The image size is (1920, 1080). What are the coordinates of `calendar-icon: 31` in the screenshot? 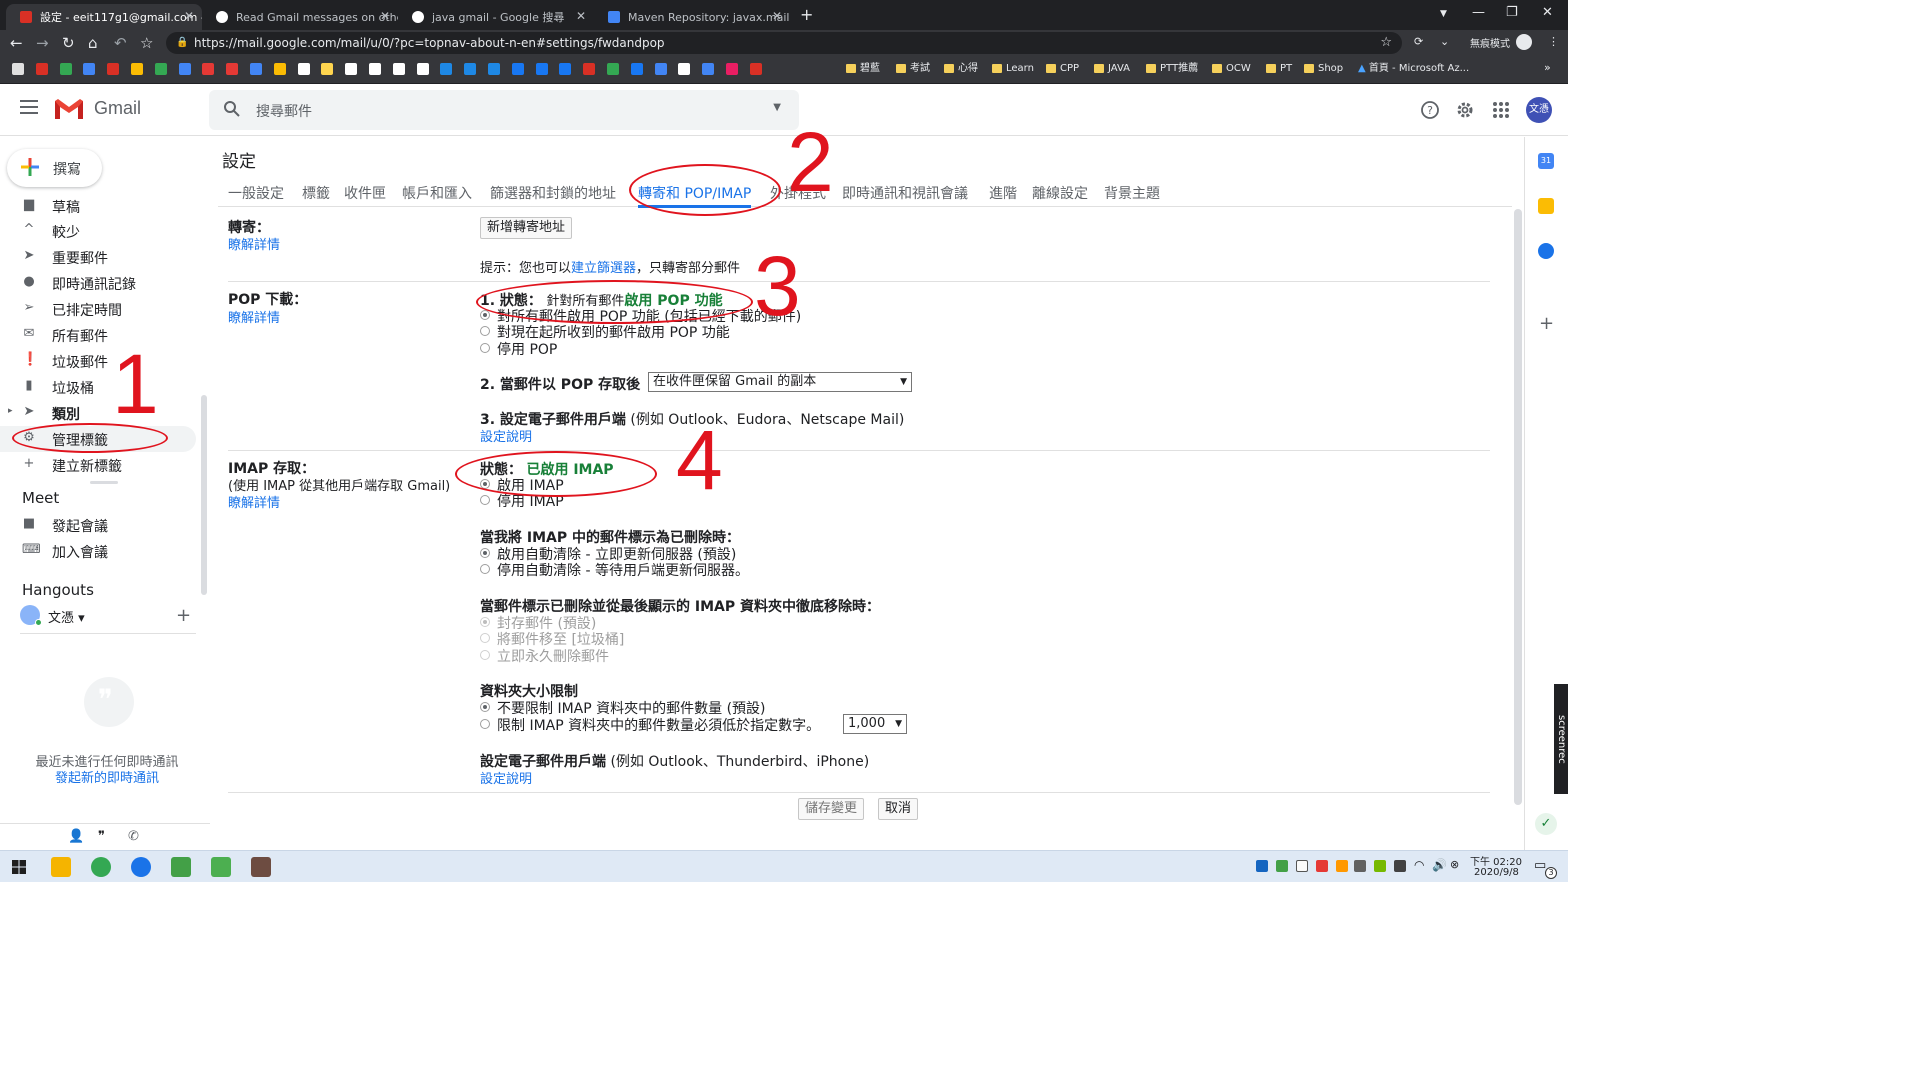 It's located at (1546, 161).